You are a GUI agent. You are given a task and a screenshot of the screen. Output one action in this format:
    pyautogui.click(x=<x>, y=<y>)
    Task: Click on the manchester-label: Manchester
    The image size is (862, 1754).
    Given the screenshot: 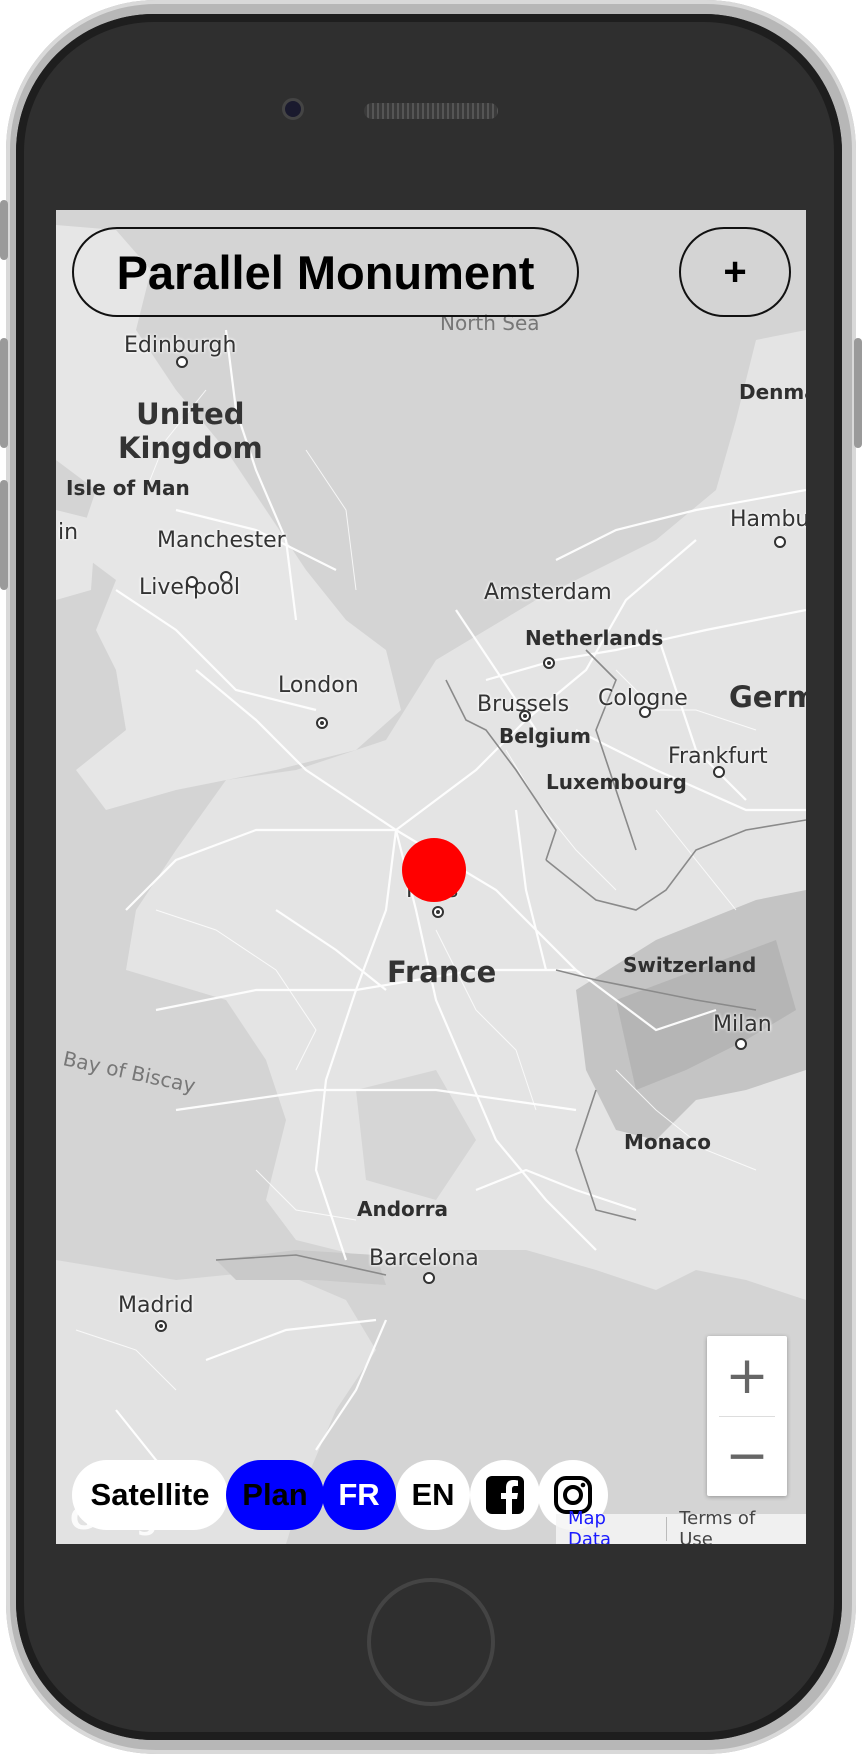 What is the action you would take?
    pyautogui.click(x=221, y=540)
    